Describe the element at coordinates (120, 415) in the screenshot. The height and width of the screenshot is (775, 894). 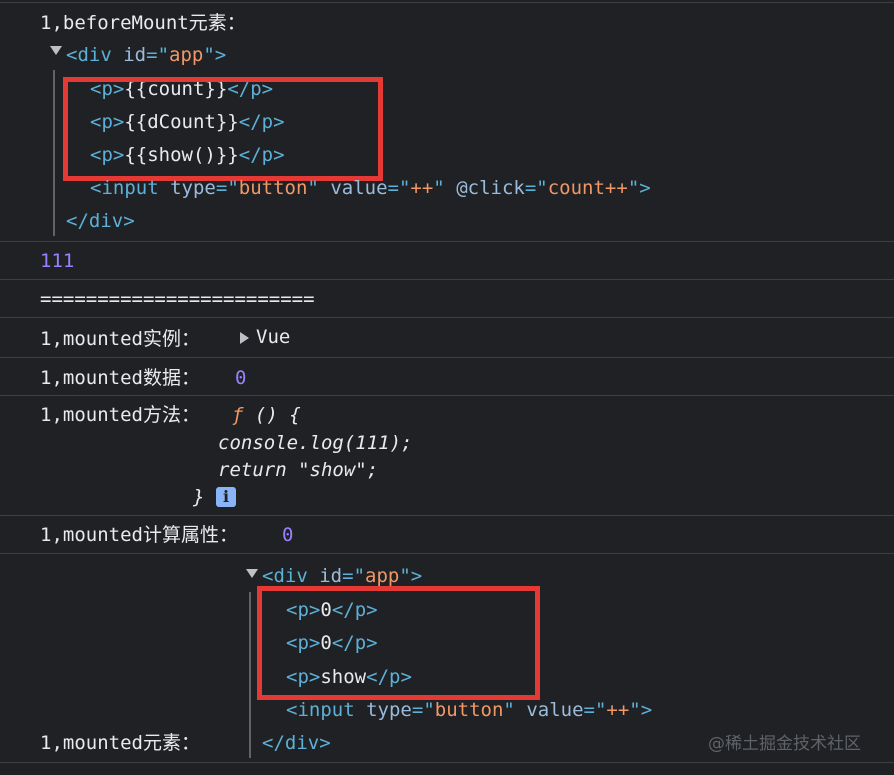
I see `log-label: 1,mounted方法：` at that location.